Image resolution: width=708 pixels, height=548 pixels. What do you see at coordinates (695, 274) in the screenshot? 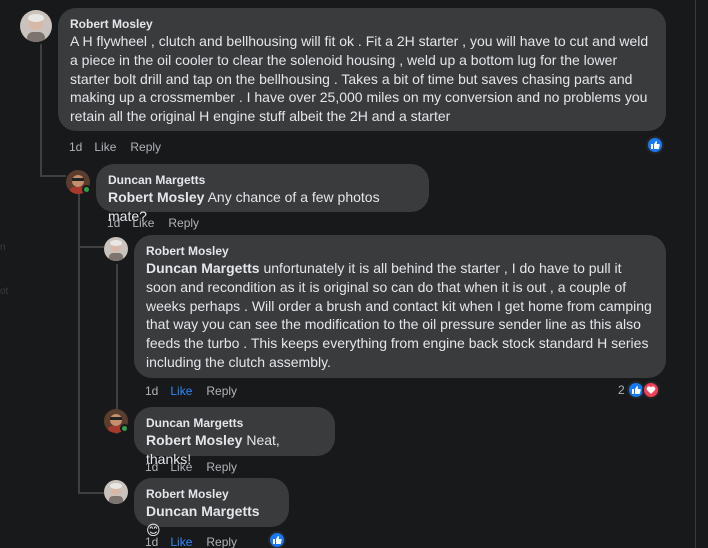
I see `scrollbar-track` at bounding box center [695, 274].